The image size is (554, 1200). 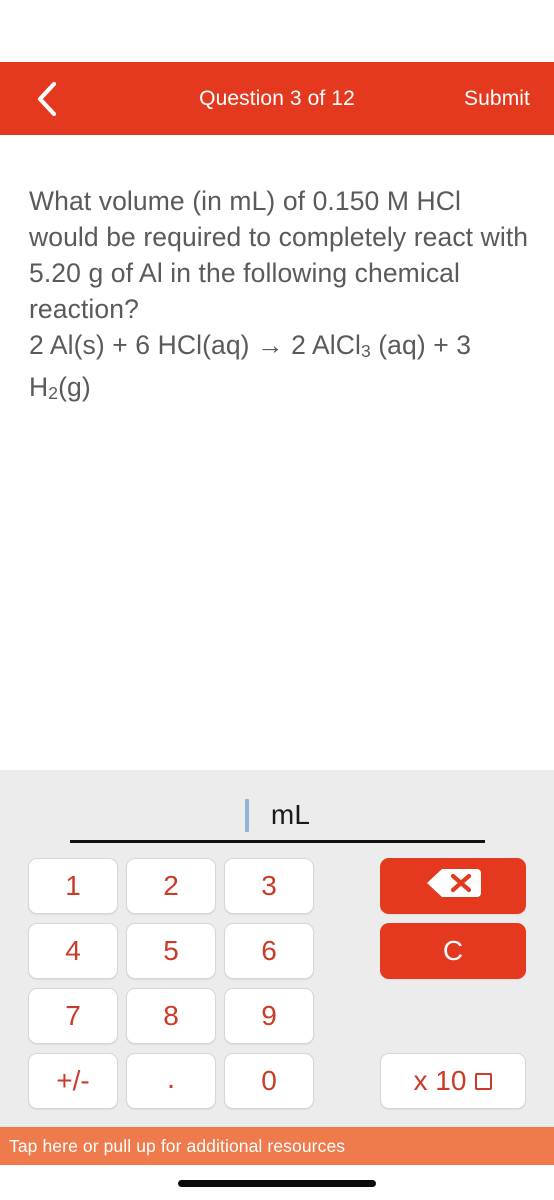 I want to click on key-6: 6, so click(x=269, y=951).